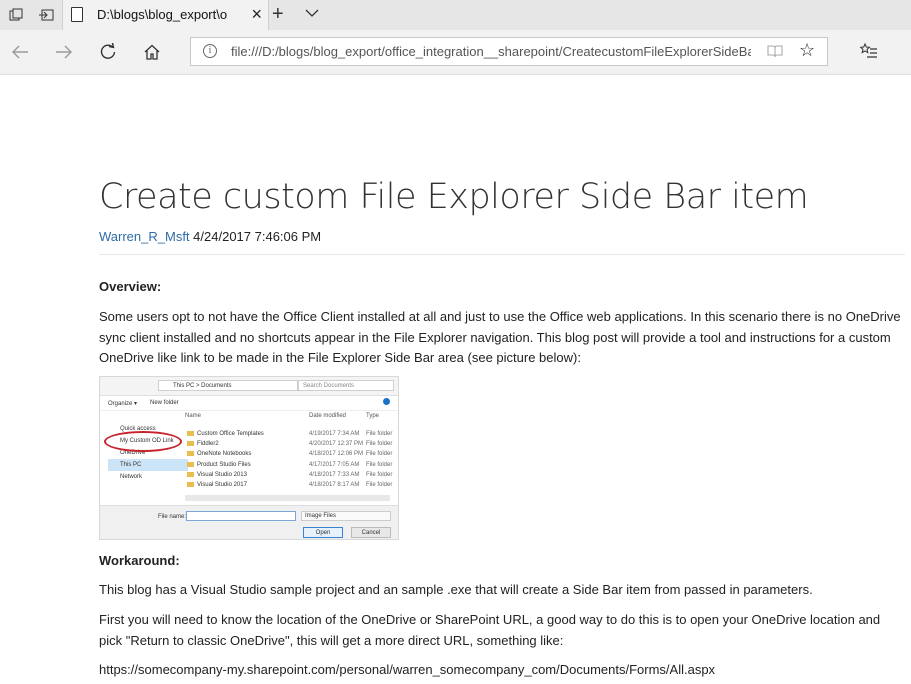  What do you see at coordinates (249, 403) in the screenshot?
I see `explorer-toolbar: Organize ▾ New folder` at bounding box center [249, 403].